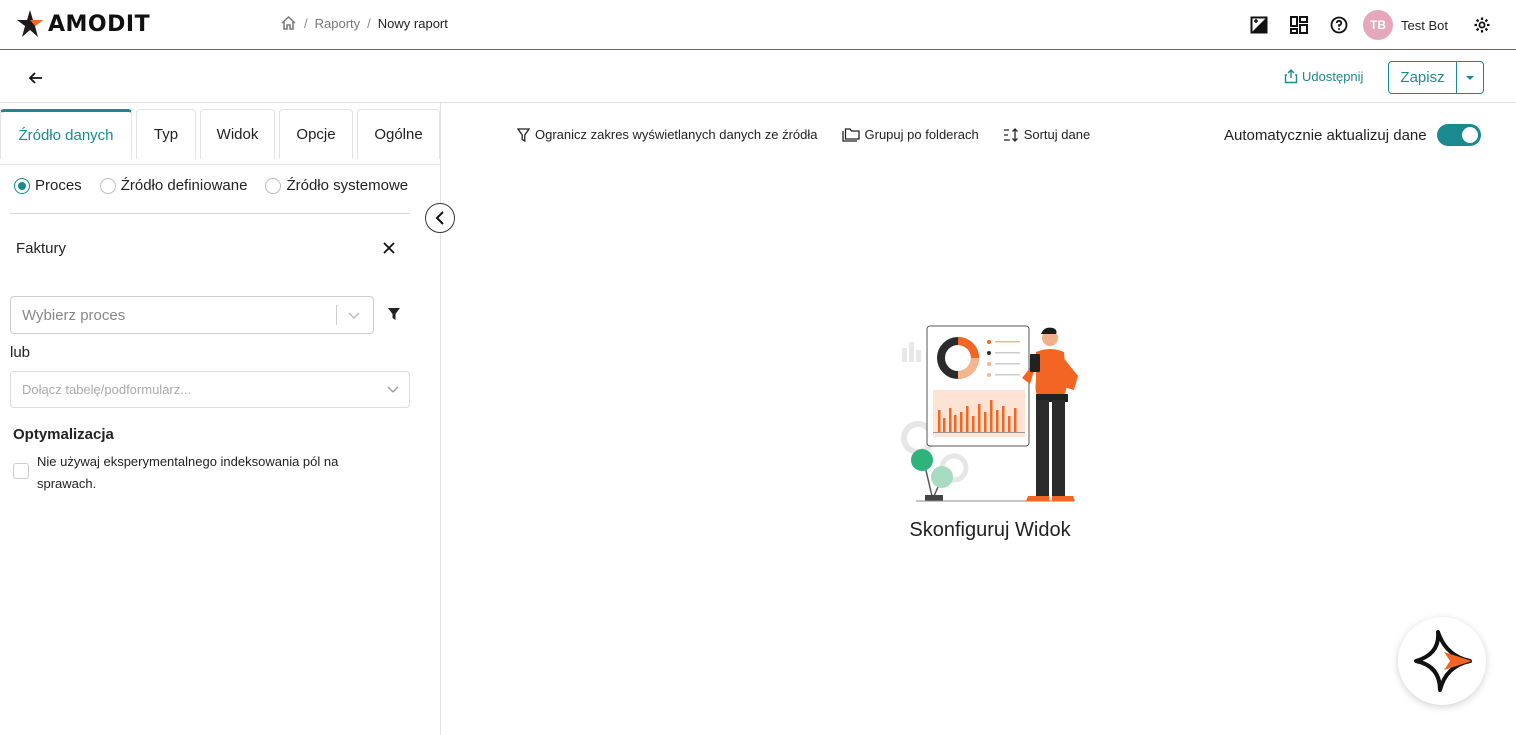 This screenshot has height=735, width=1516. Describe the element at coordinates (850, 134) in the screenshot. I see `folders-icon` at that location.